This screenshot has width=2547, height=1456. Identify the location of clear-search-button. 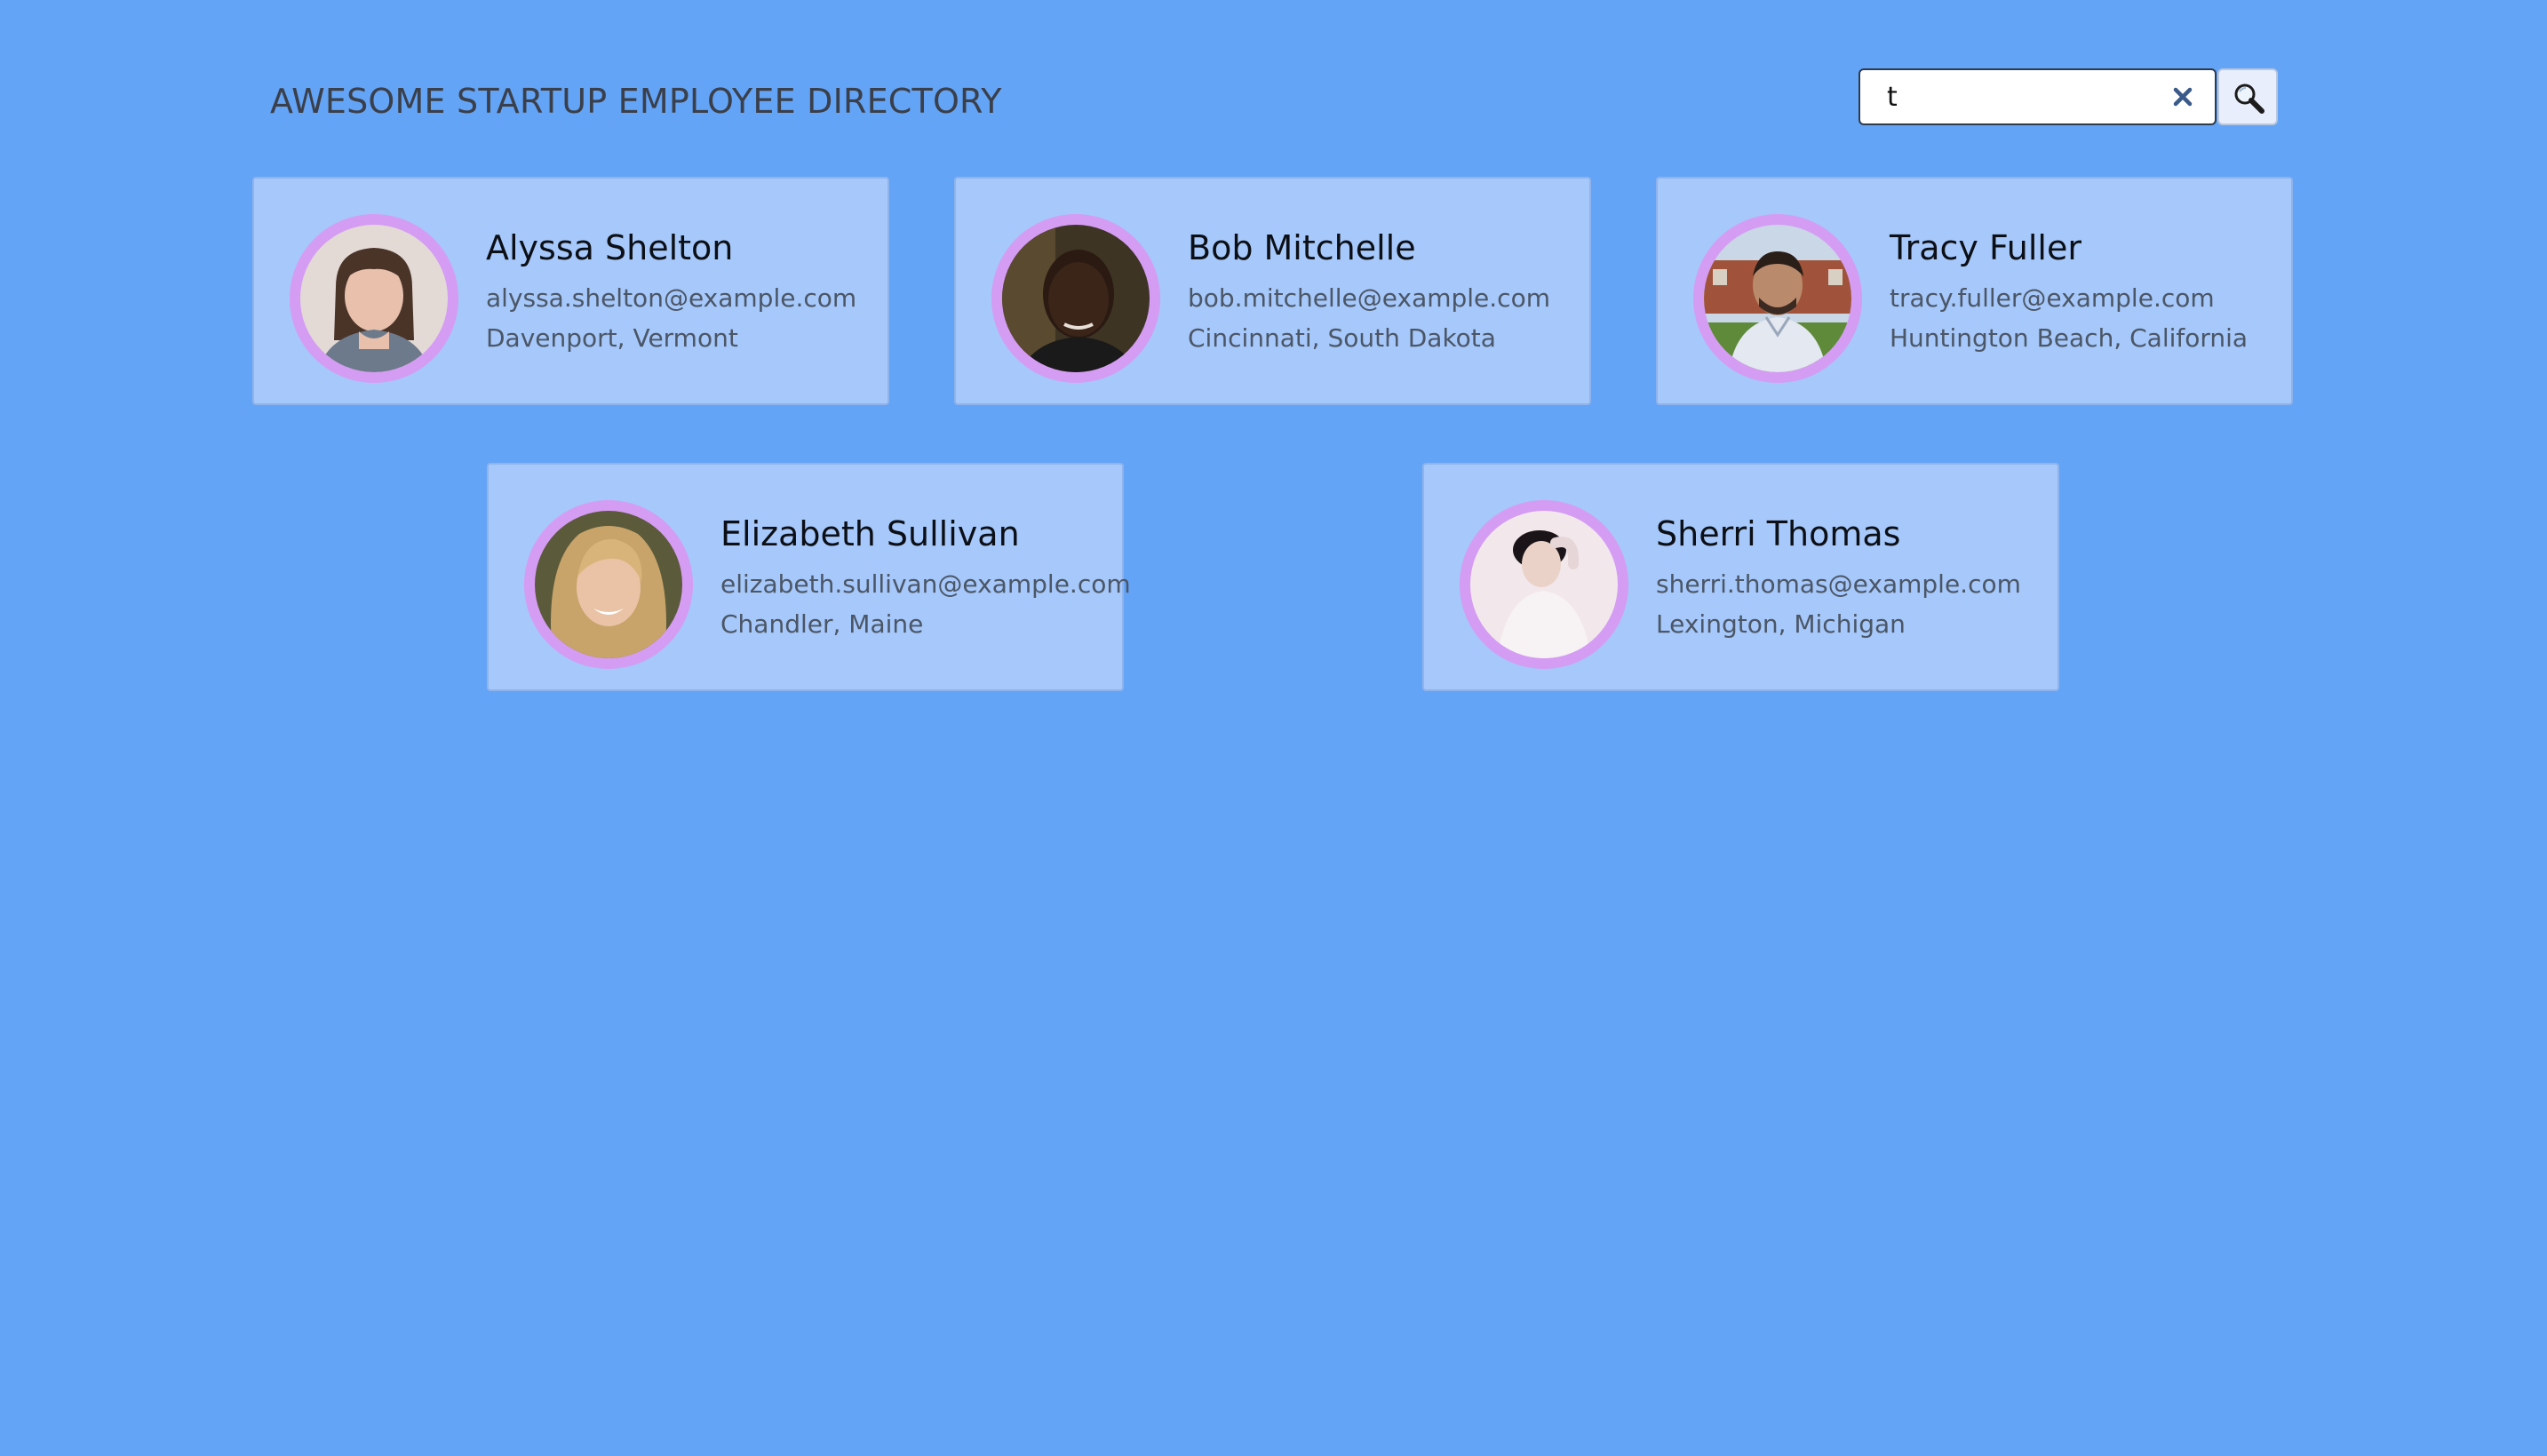
(2183, 97).